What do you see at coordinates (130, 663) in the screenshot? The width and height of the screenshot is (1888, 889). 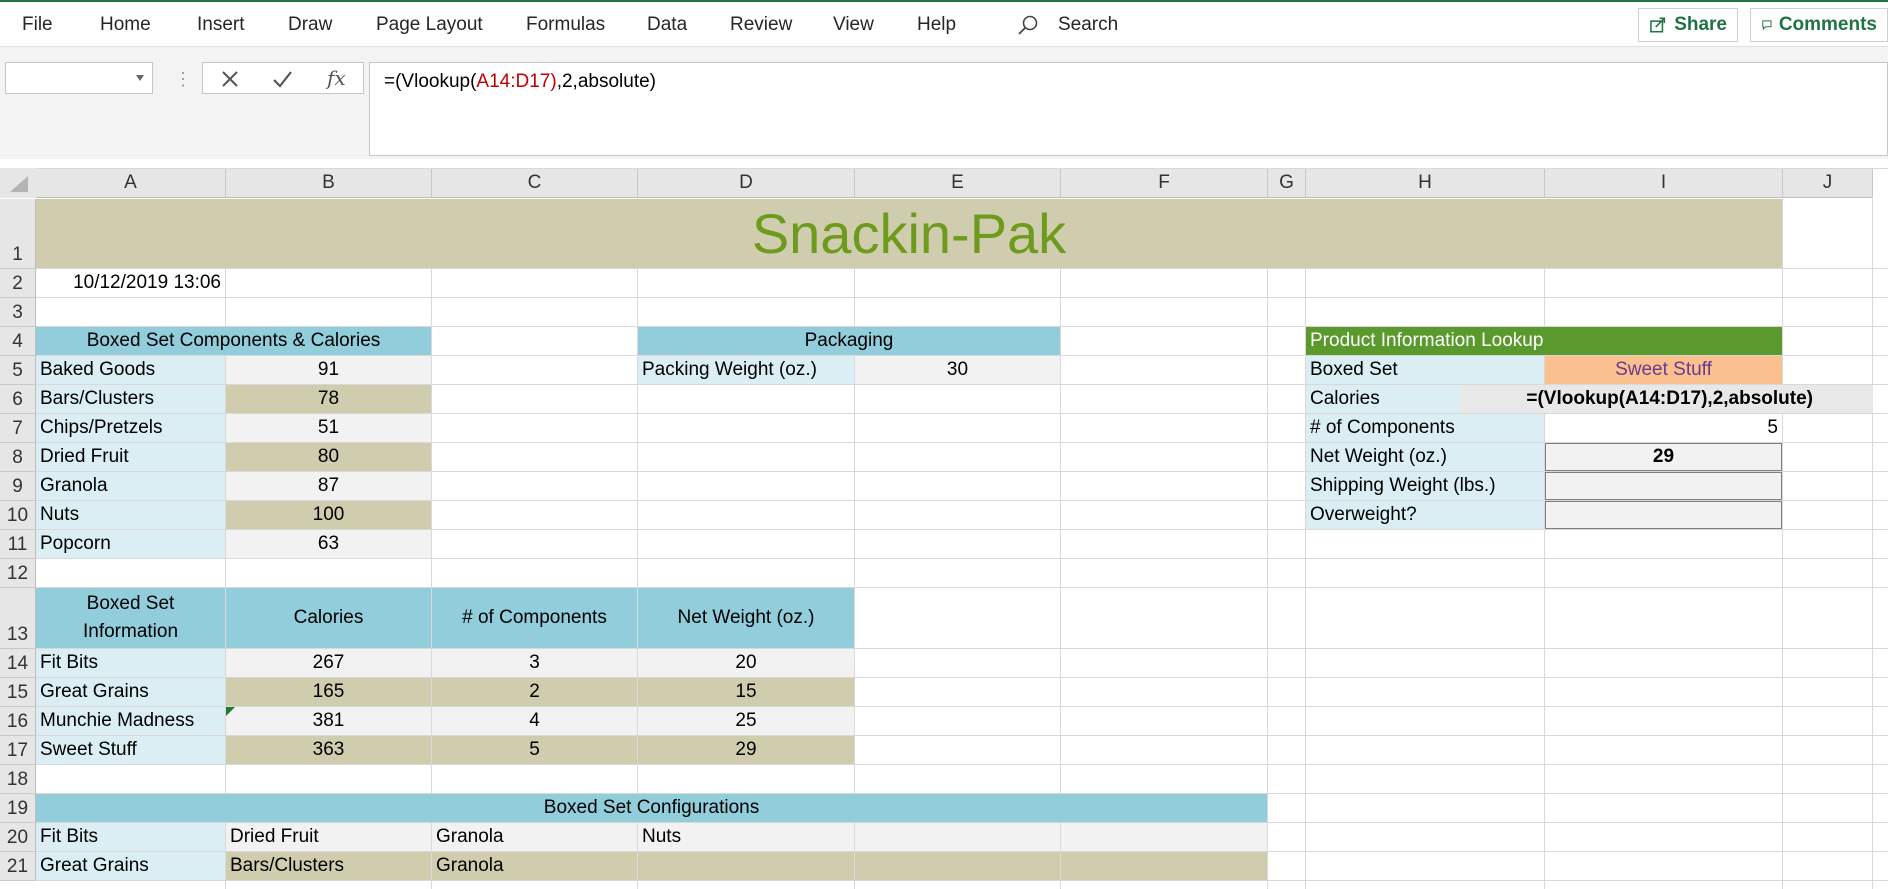 I see `info-name-cell: Fit Bits` at bounding box center [130, 663].